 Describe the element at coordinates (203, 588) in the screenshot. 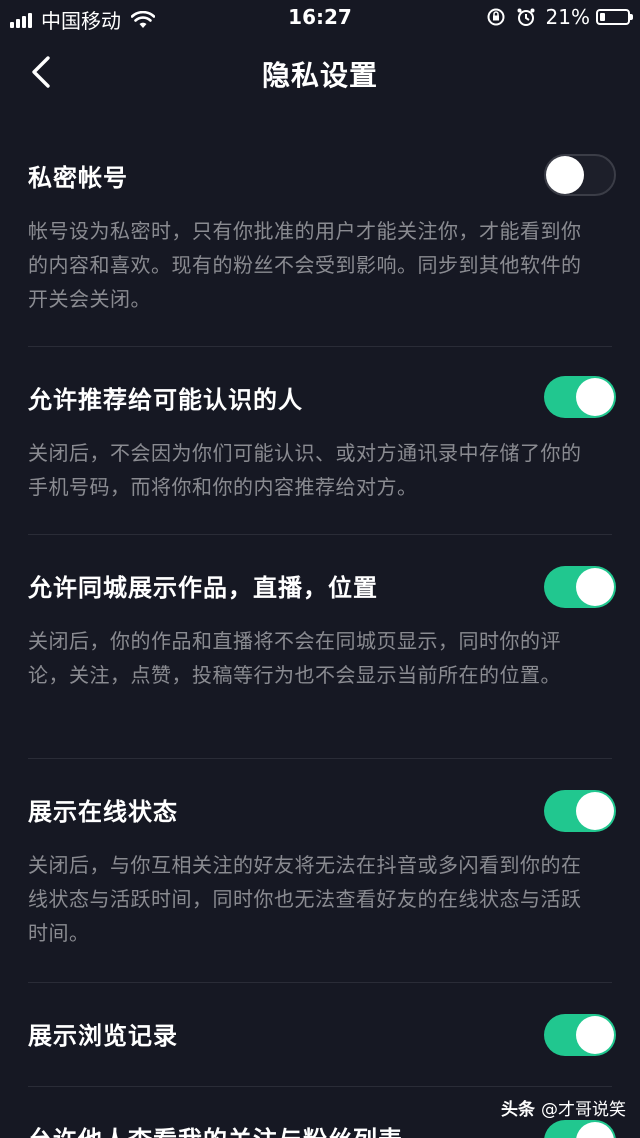

I see `setting-label: 允许同城展示作品，直播，位置` at that location.